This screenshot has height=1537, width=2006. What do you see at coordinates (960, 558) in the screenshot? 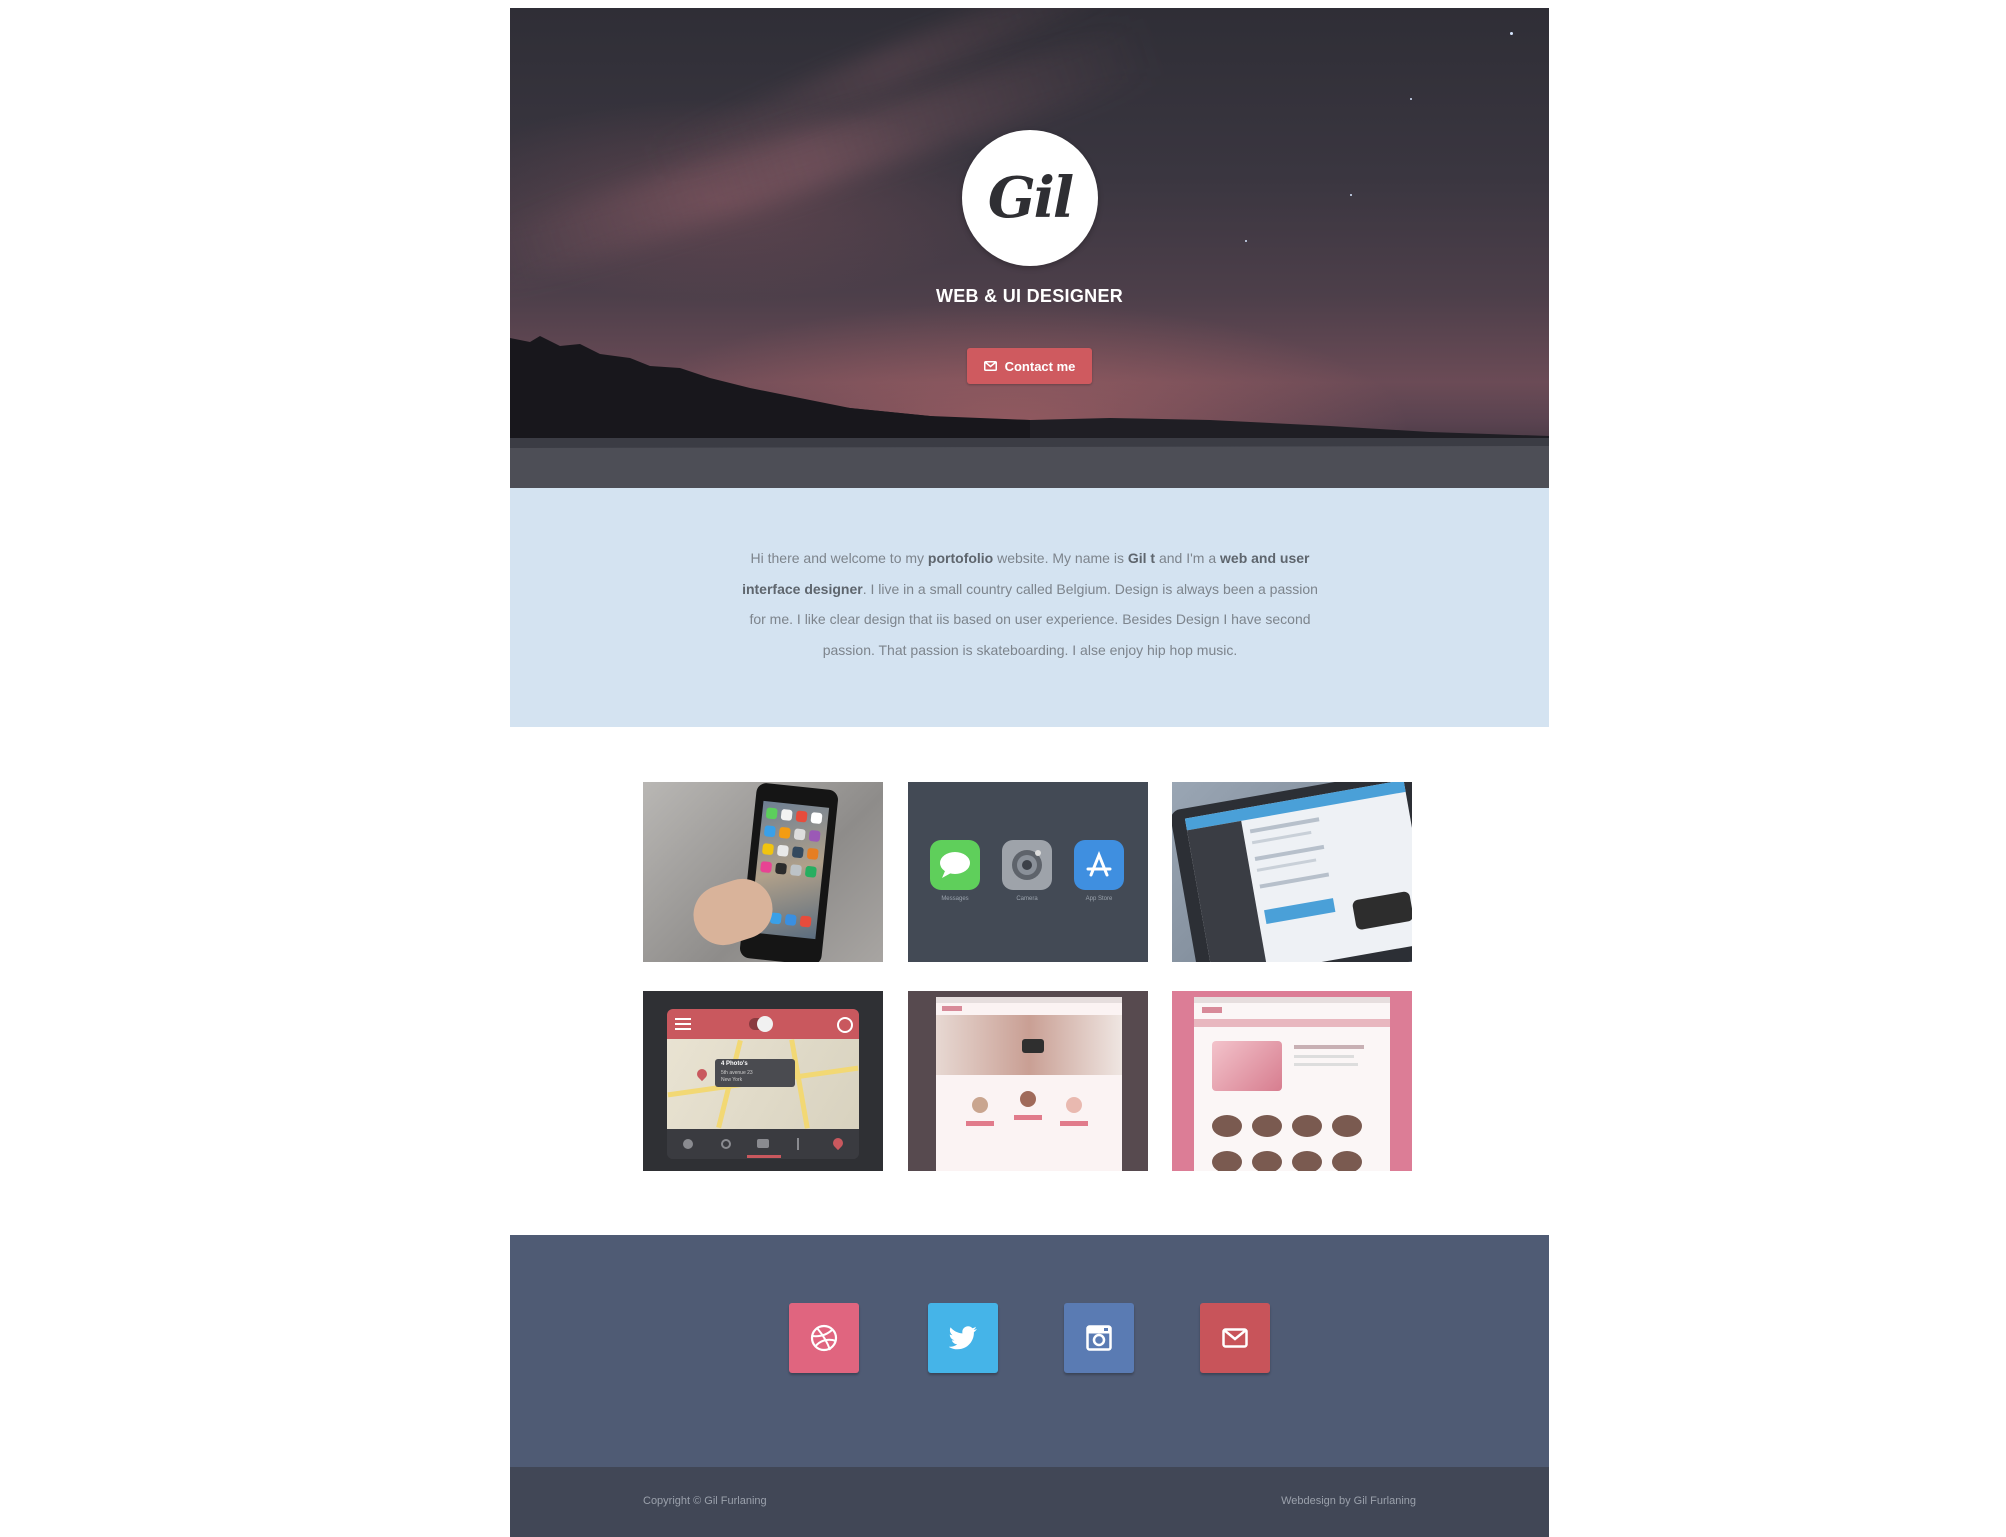
I see `about-text-bold: portofolio` at bounding box center [960, 558].